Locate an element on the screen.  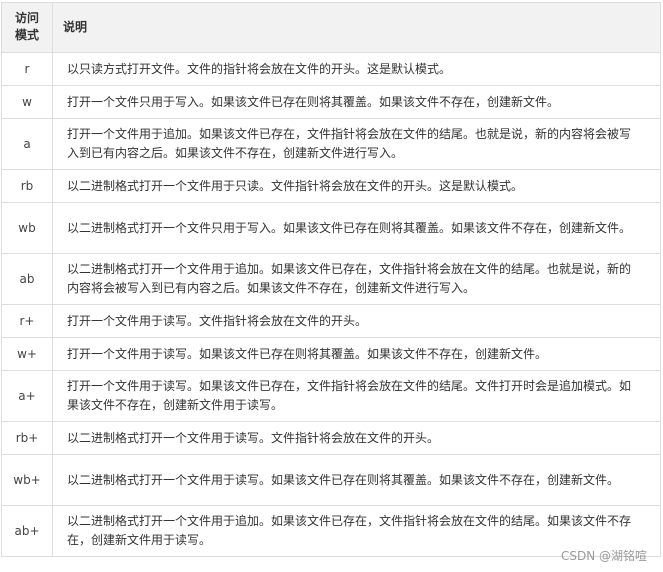
header-mode: 访问 模式 is located at coordinates (27, 27).